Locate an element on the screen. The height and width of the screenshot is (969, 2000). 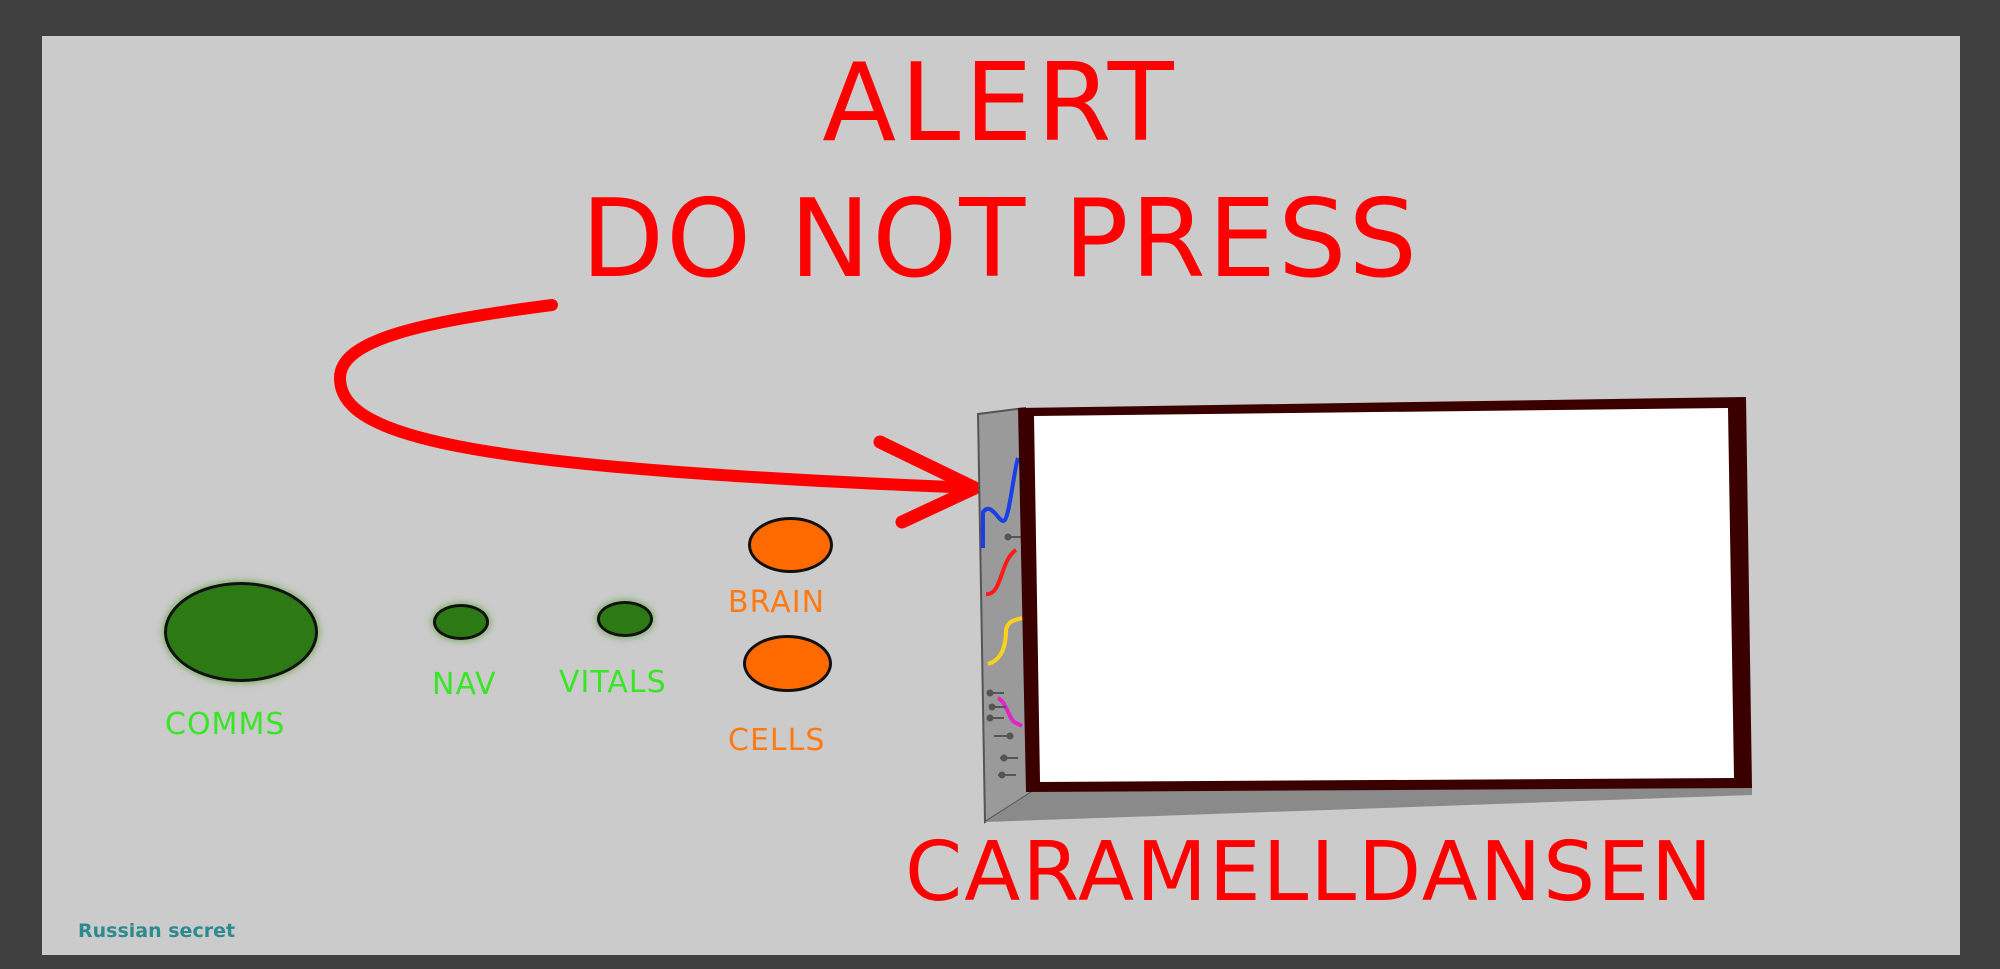
vitals-label: VITALS is located at coordinates (613, 682).